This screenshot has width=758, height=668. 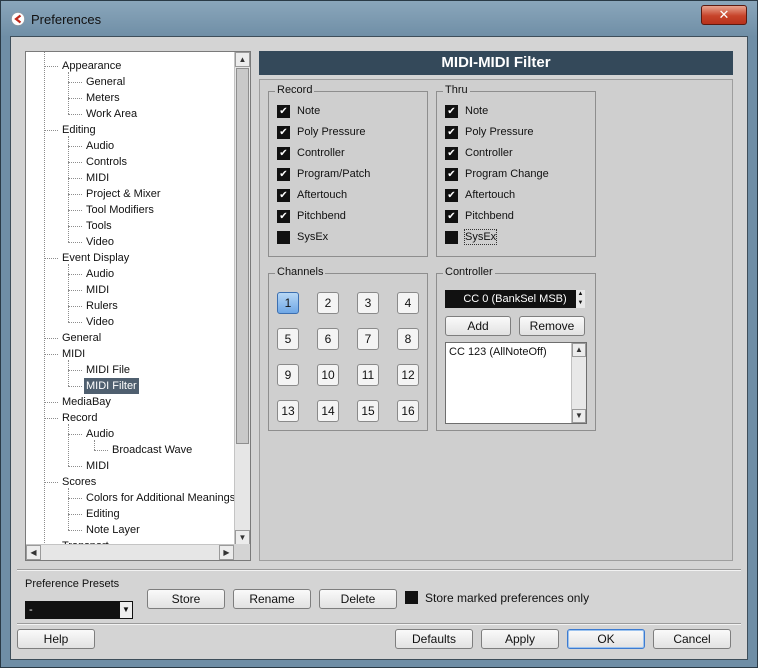 I want to click on tree-item-tools: Tools, so click(x=99, y=226).